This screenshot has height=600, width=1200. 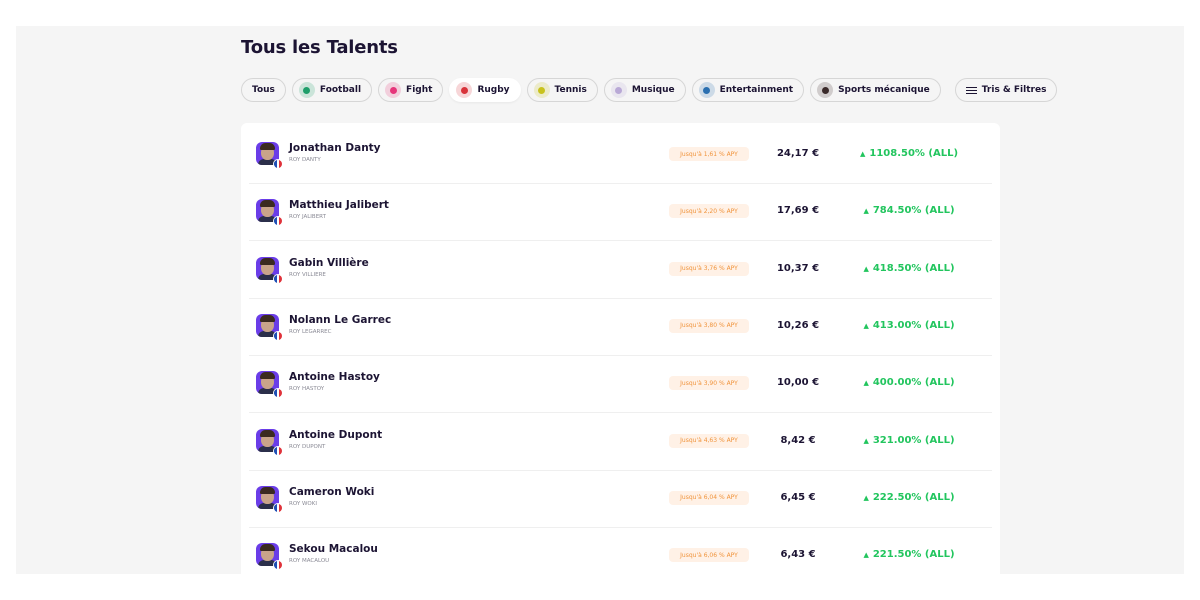 I want to click on talent-name: Cameron Woki, so click(x=332, y=491).